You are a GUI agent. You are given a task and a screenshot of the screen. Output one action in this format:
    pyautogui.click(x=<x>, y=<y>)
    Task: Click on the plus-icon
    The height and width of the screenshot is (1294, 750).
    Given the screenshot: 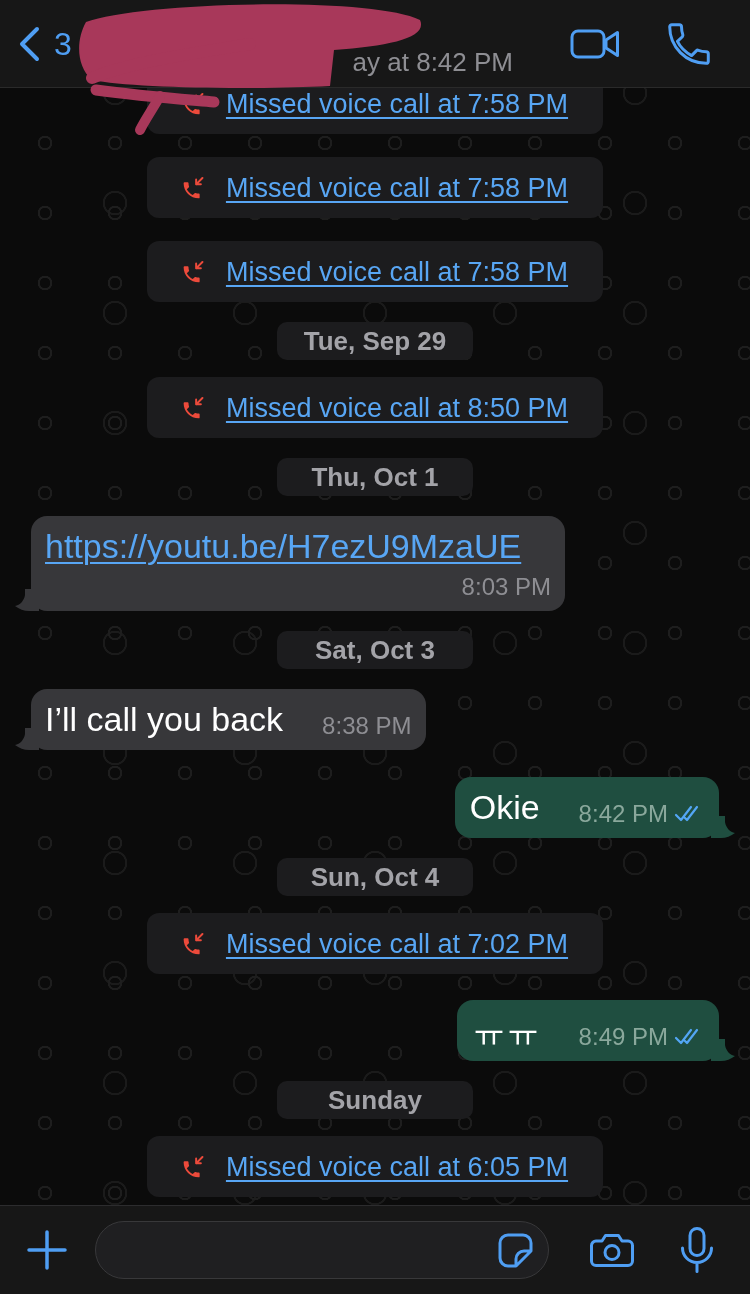 What is the action you would take?
    pyautogui.click(x=47, y=1250)
    